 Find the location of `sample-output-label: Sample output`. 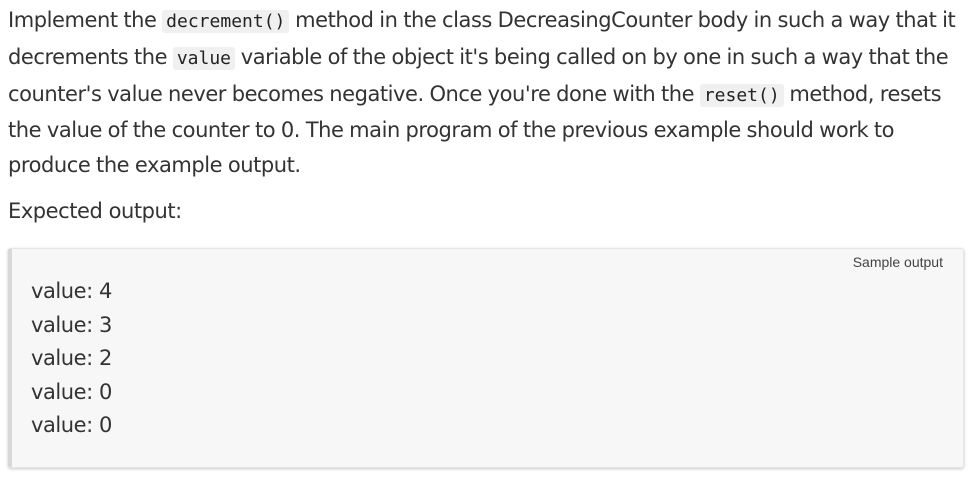

sample-output-label: Sample output is located at coordinates (897, 262).